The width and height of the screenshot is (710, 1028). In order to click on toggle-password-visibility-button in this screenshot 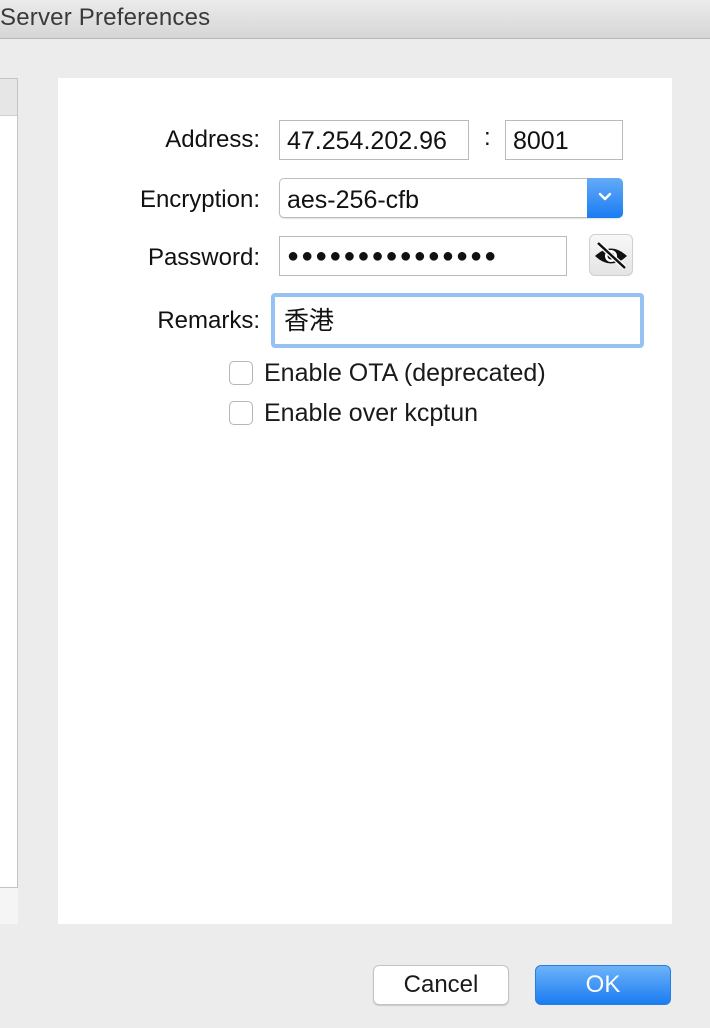, I will do `click(611, 255)`.